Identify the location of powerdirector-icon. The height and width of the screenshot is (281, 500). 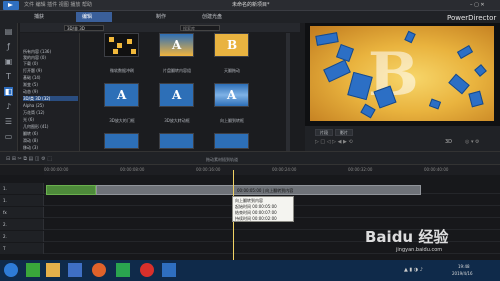
(169, 270).